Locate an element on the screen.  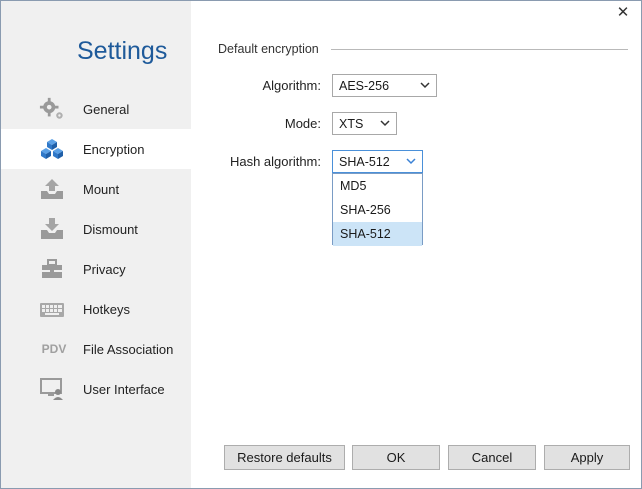
sidebar-item-label: Encryption is located at coordinates (114, 149).